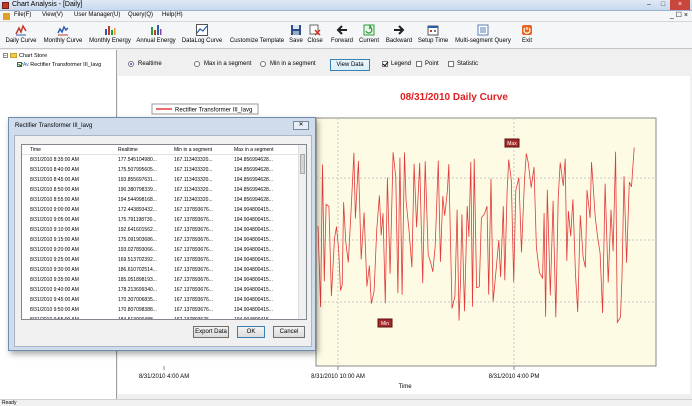 The width and height of the screenshot is (692, 406). Describe the element at coordinates (315, 30) in the screenshot. I see `close-chart-icon` at that location.